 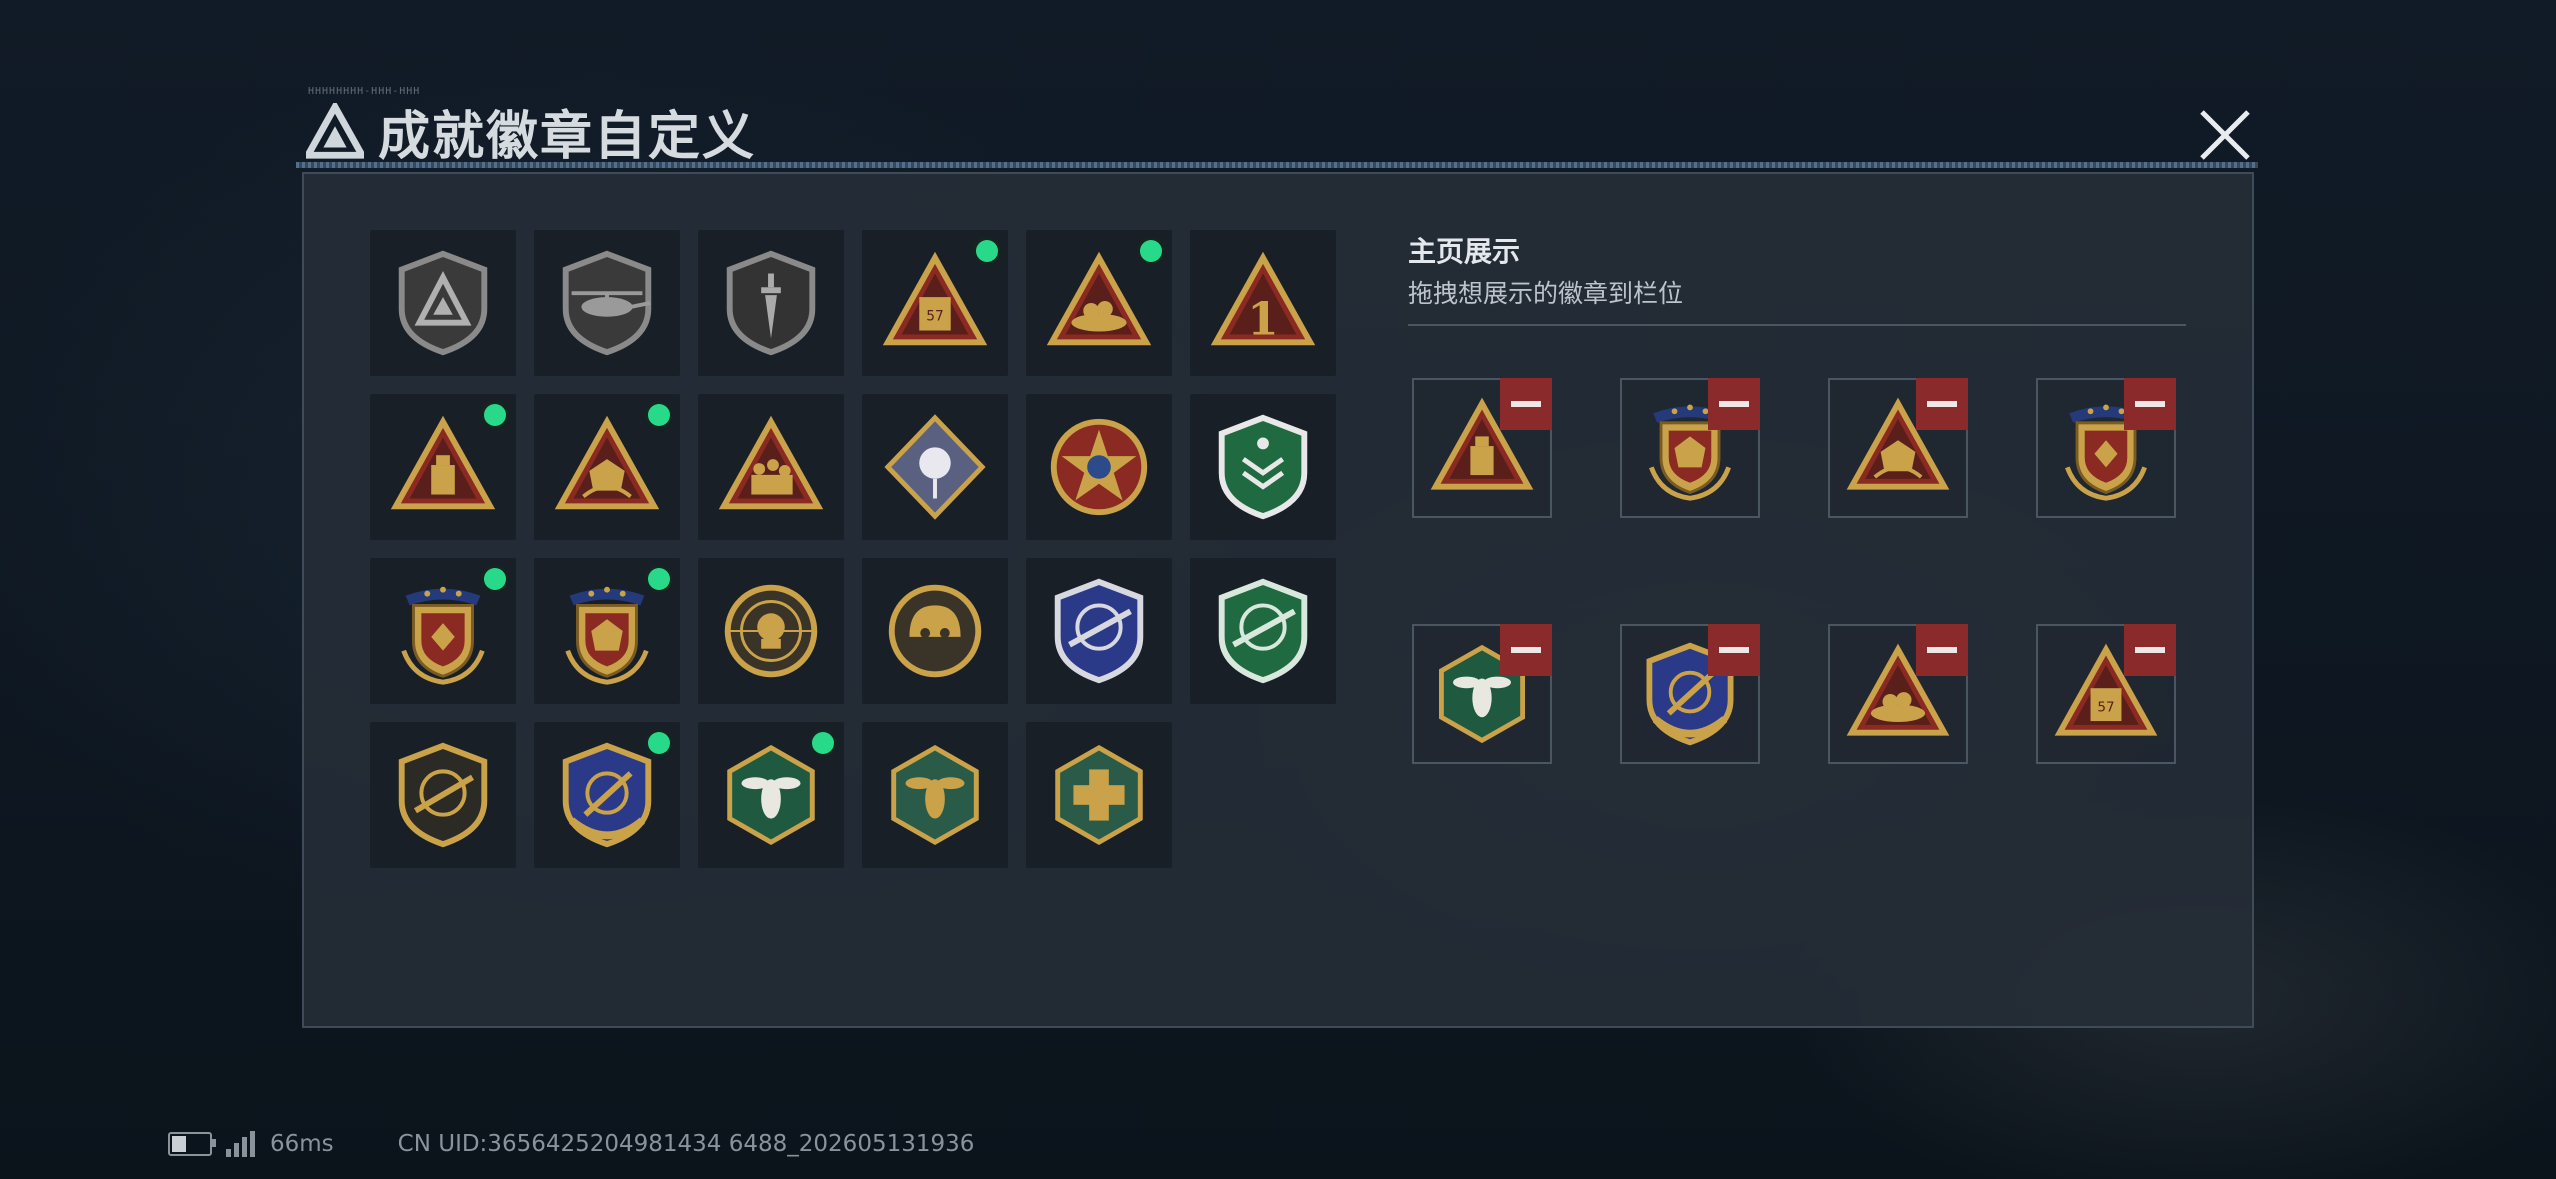 I want to click on showcase-divider, so click(x=1797, y=325).